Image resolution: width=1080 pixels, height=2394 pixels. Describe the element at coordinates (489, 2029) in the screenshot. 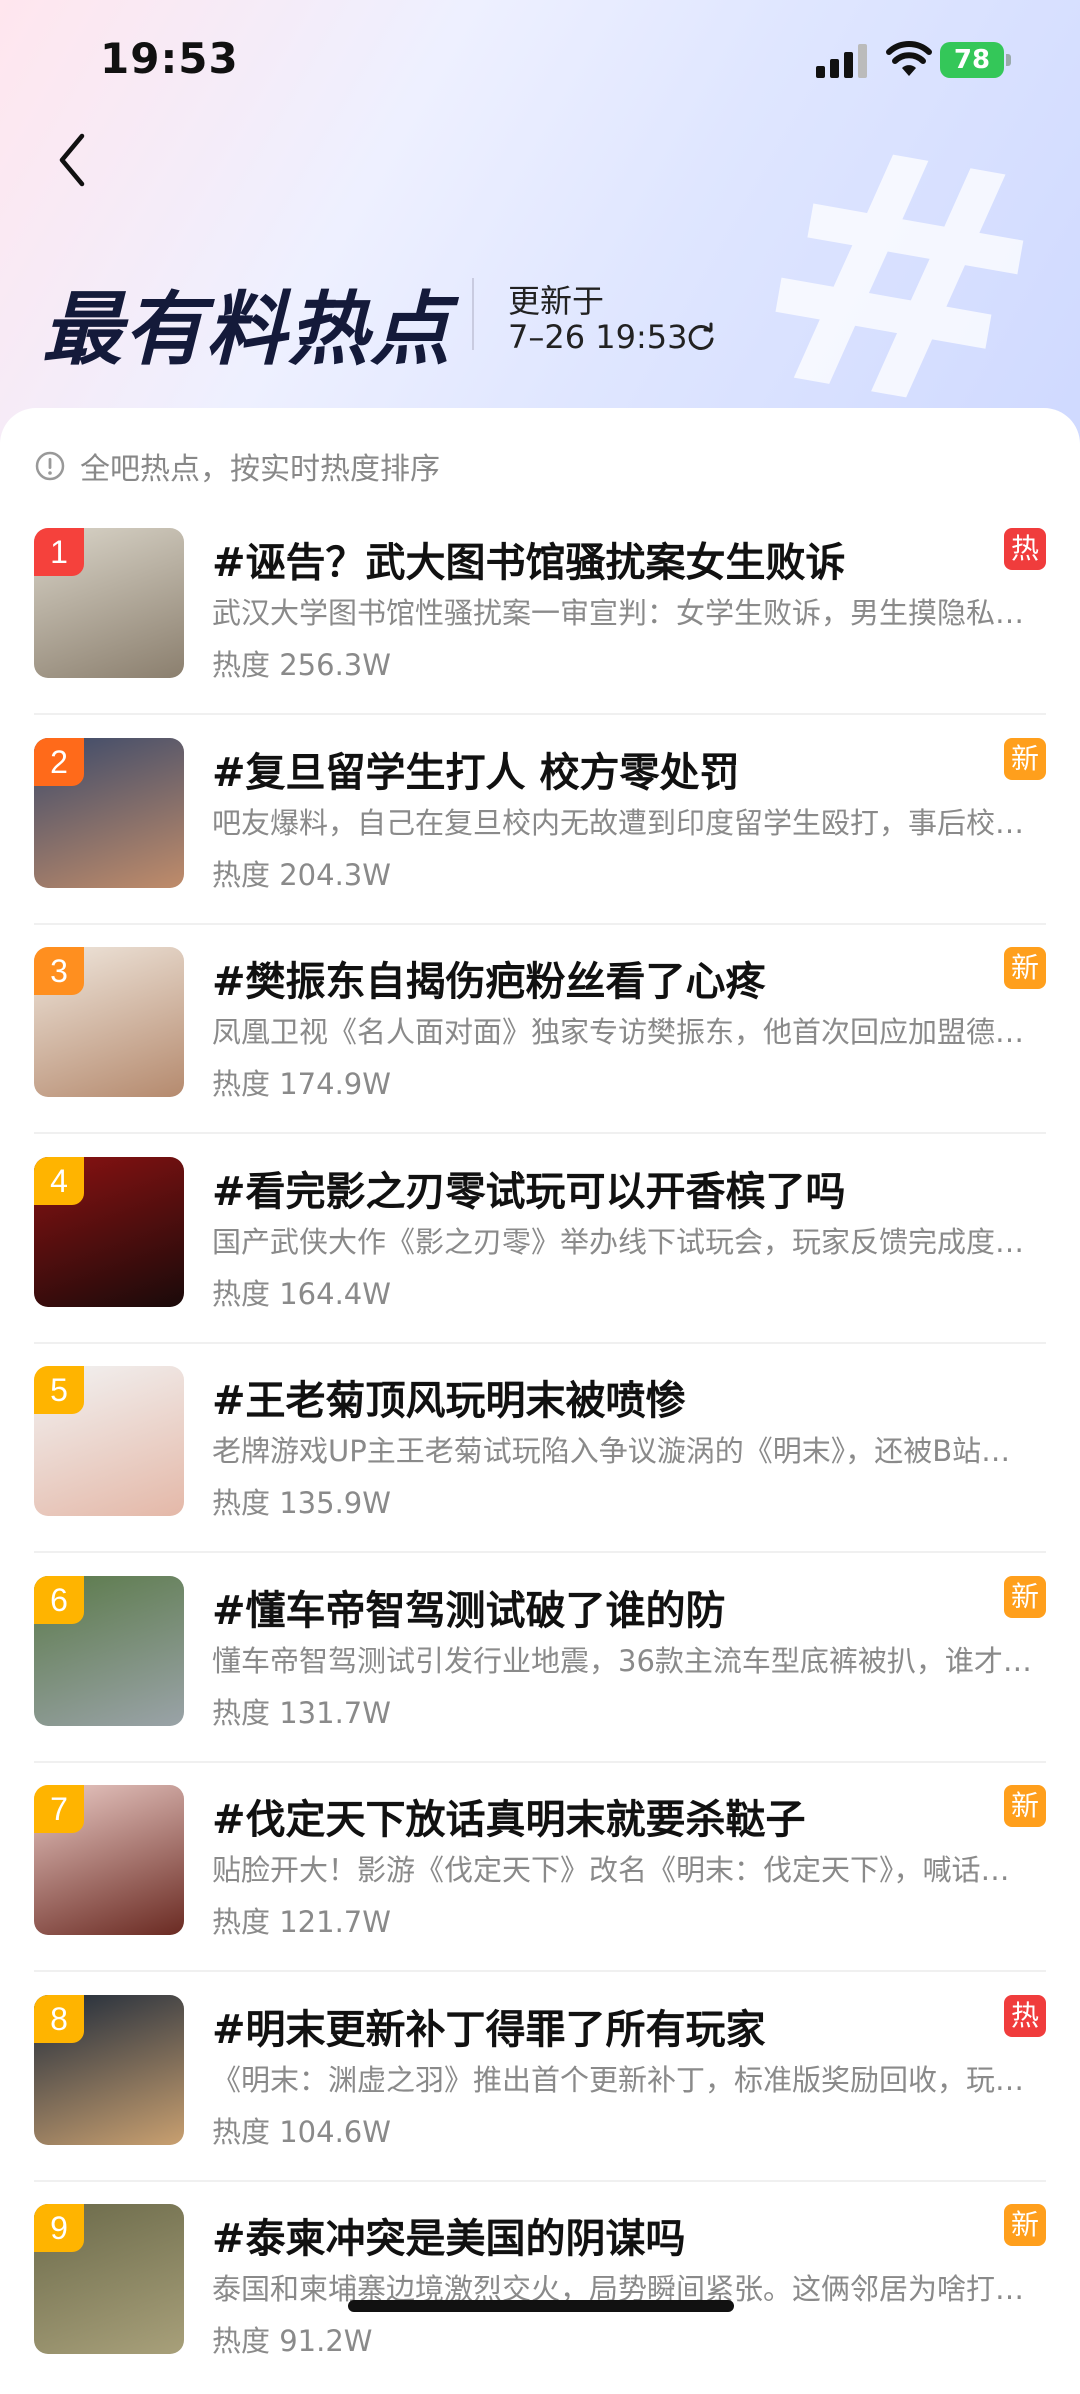

I see `item-title: #明末更新补丁得罪了所有玩家` at that location.